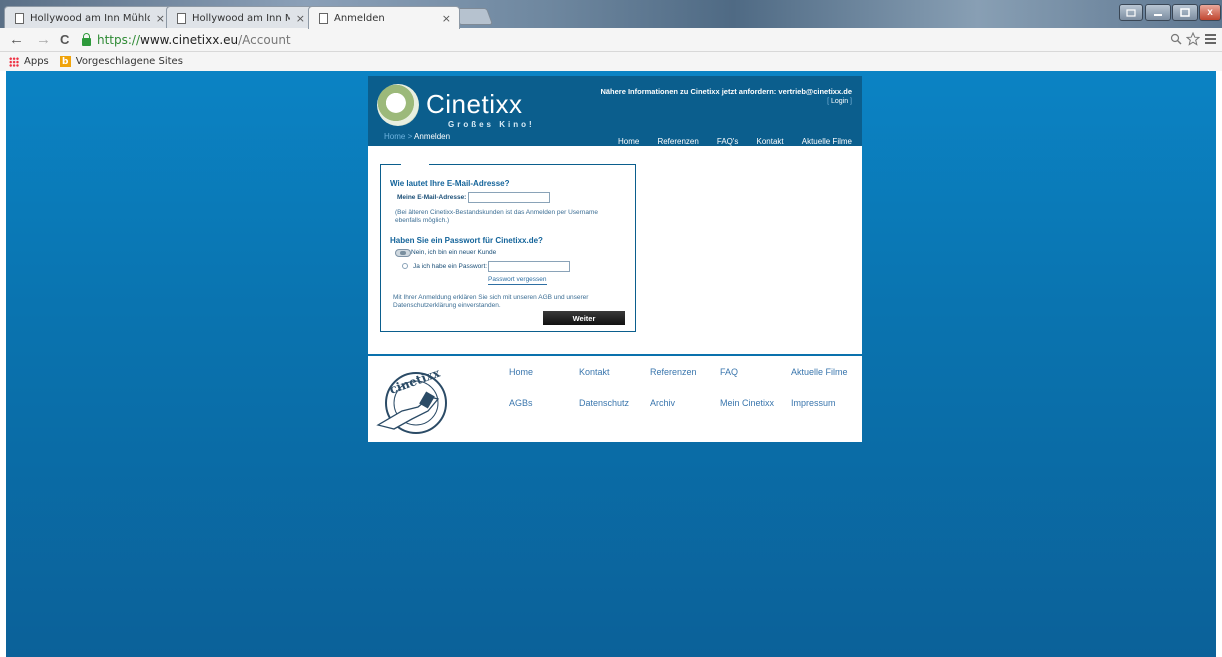  What do you see at coordinates (450, 183) in the screenshot?
I see `email-question: Wie lautet Ihre E-Mail-Adresse?` at bounding box center [450, 183].